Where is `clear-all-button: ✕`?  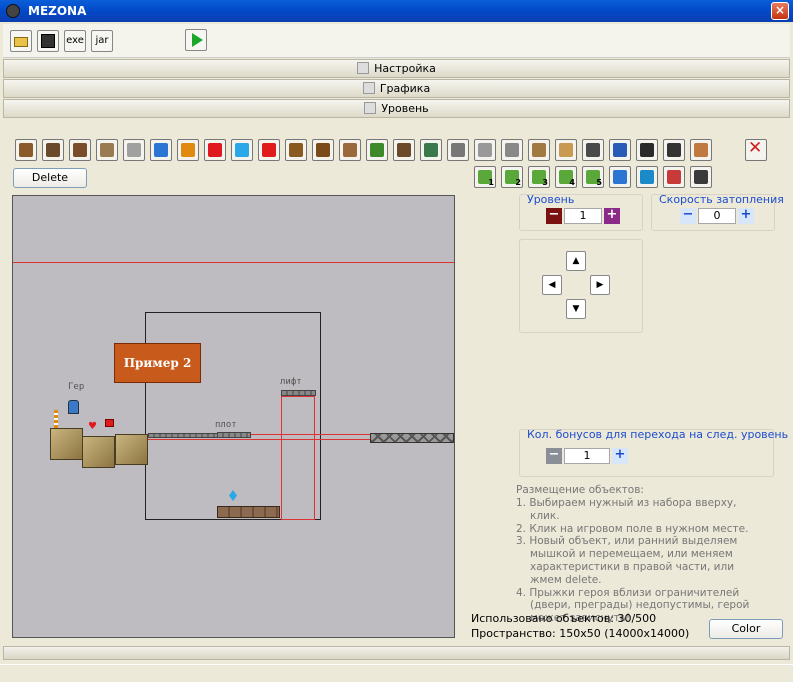 clear-all-button: ✕ is located at coordinates (756, 150).